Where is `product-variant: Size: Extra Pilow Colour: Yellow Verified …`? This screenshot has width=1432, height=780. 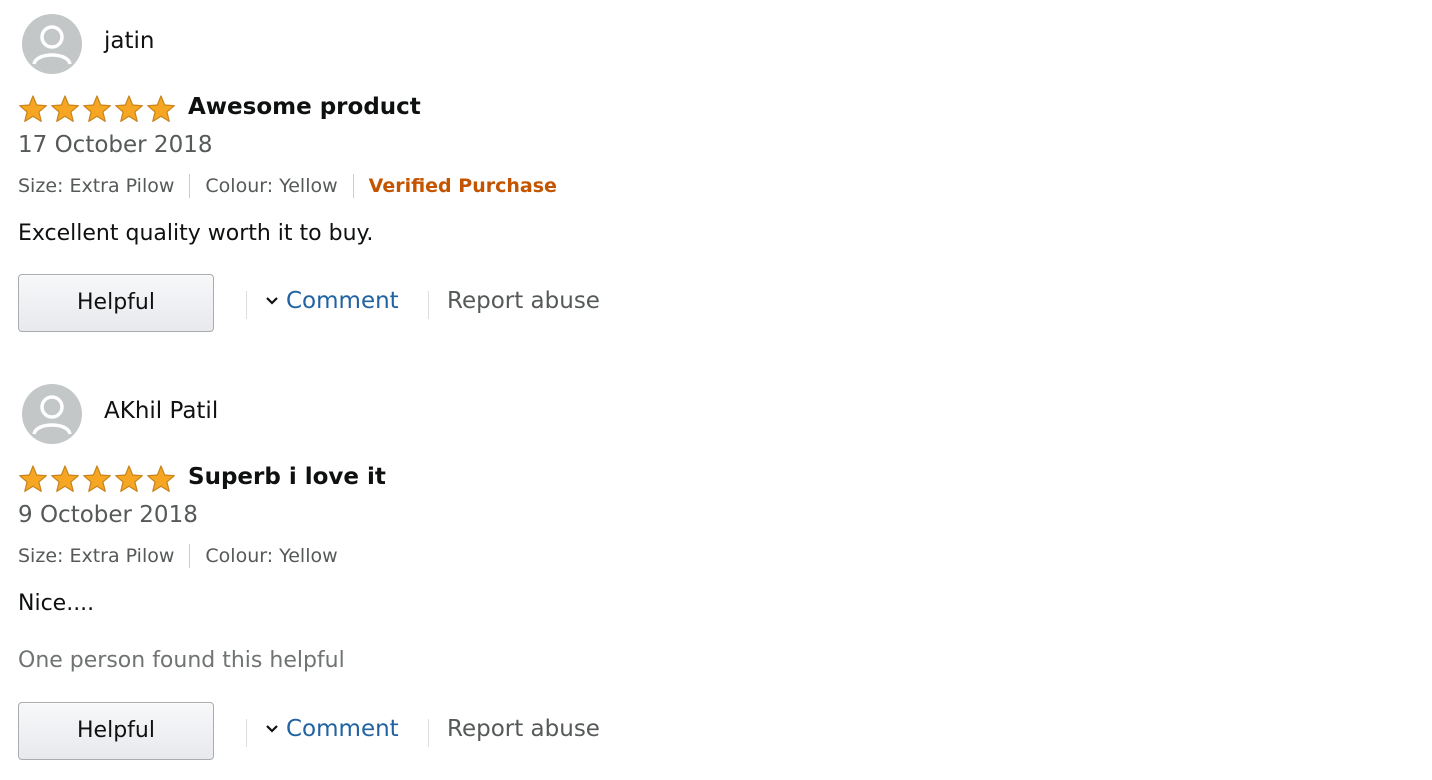 product-variant: Size: Extra Pilow Colour: Yellow Verified … is located at coordinates (287, 188).